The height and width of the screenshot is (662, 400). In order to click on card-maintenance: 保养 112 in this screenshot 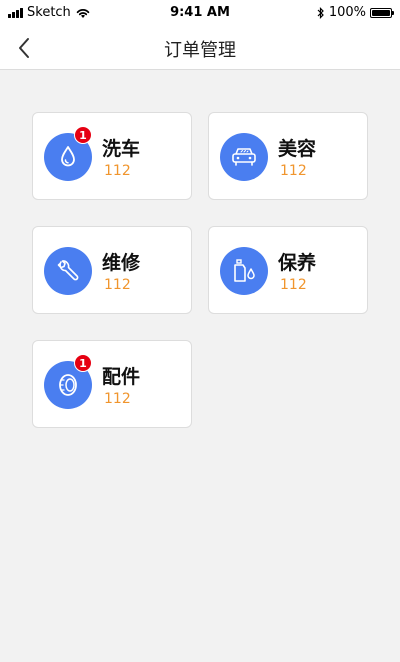, I will do `click(288, 270)`.